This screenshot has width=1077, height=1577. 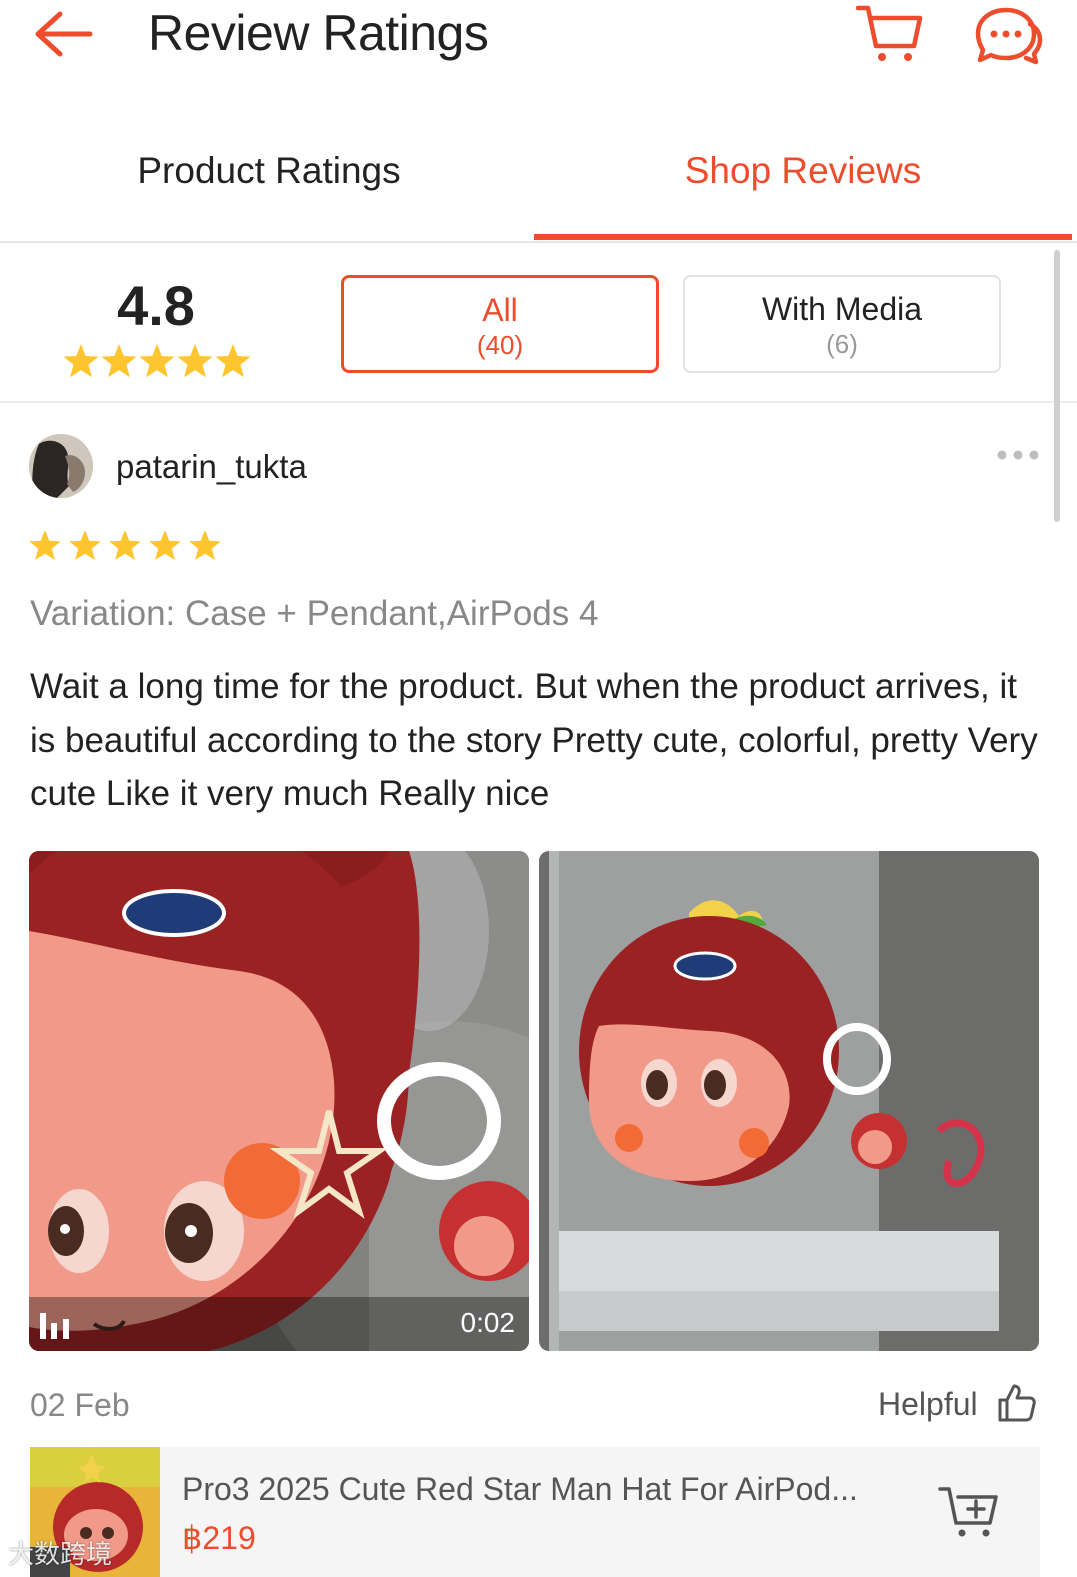 I want to click on video-icon, so click(x=54, y=1326).